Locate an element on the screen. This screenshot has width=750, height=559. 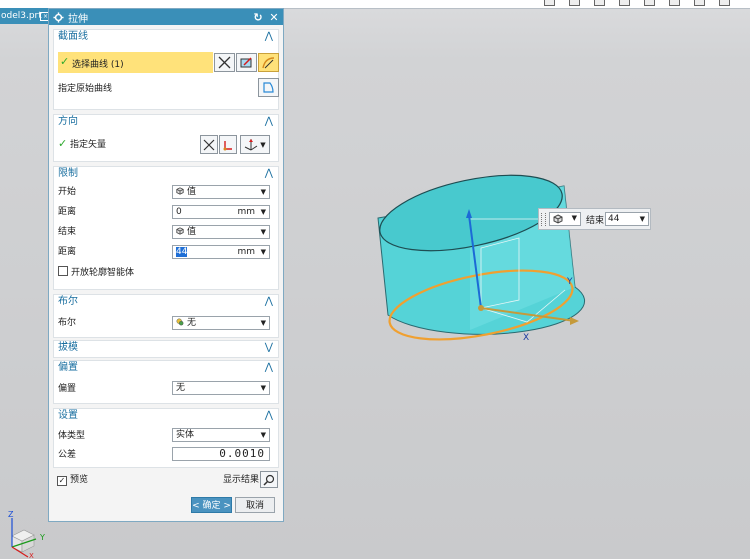
end-limit-dropdown: 值 ▼ is located at coordinates (221, 232).